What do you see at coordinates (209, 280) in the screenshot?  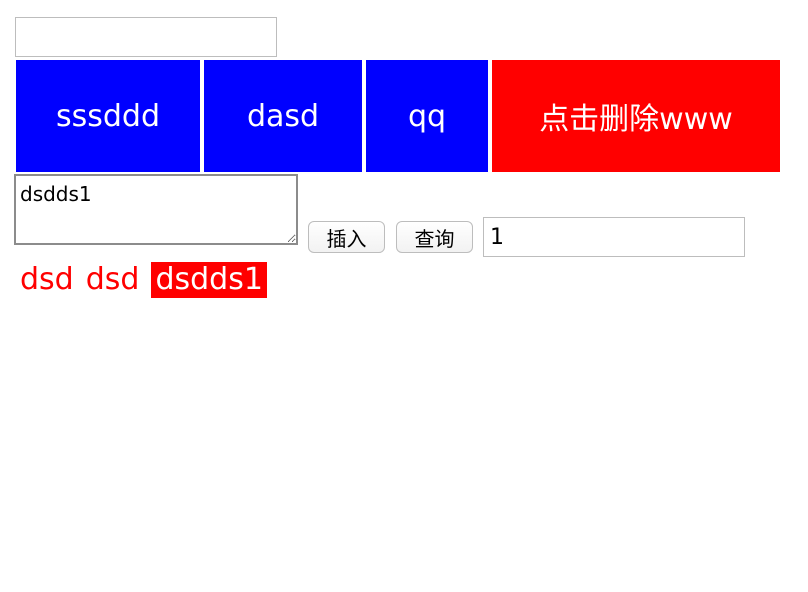 I see `result-item-highlighted: dsdds1` at bounding box center [209, 280].